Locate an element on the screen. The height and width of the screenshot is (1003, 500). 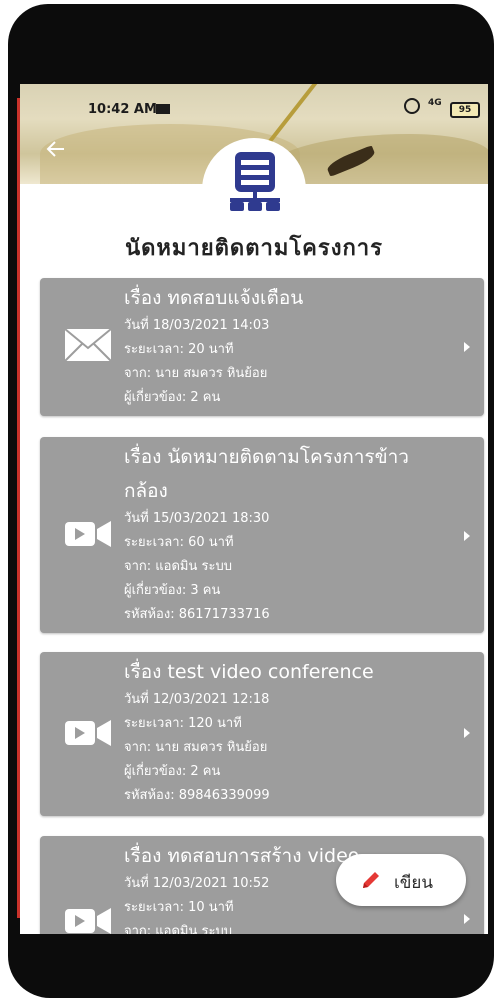
battery-icon: 95 is located at coordinates (465, 110).